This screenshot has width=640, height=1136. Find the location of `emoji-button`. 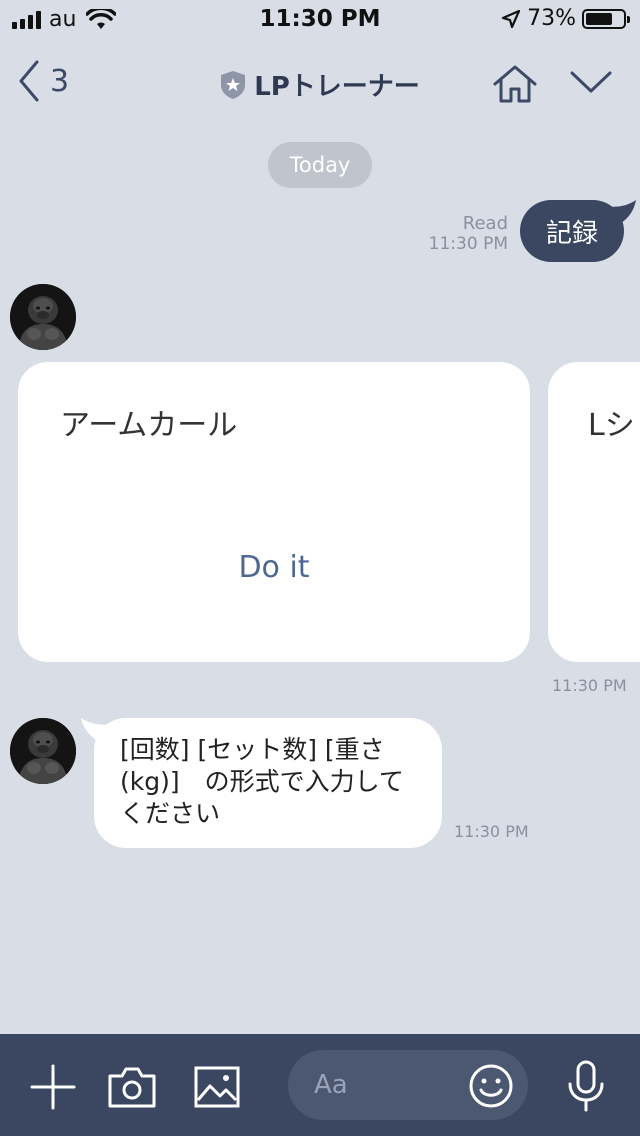

emoji-button is located at coordinates (491, 1088).